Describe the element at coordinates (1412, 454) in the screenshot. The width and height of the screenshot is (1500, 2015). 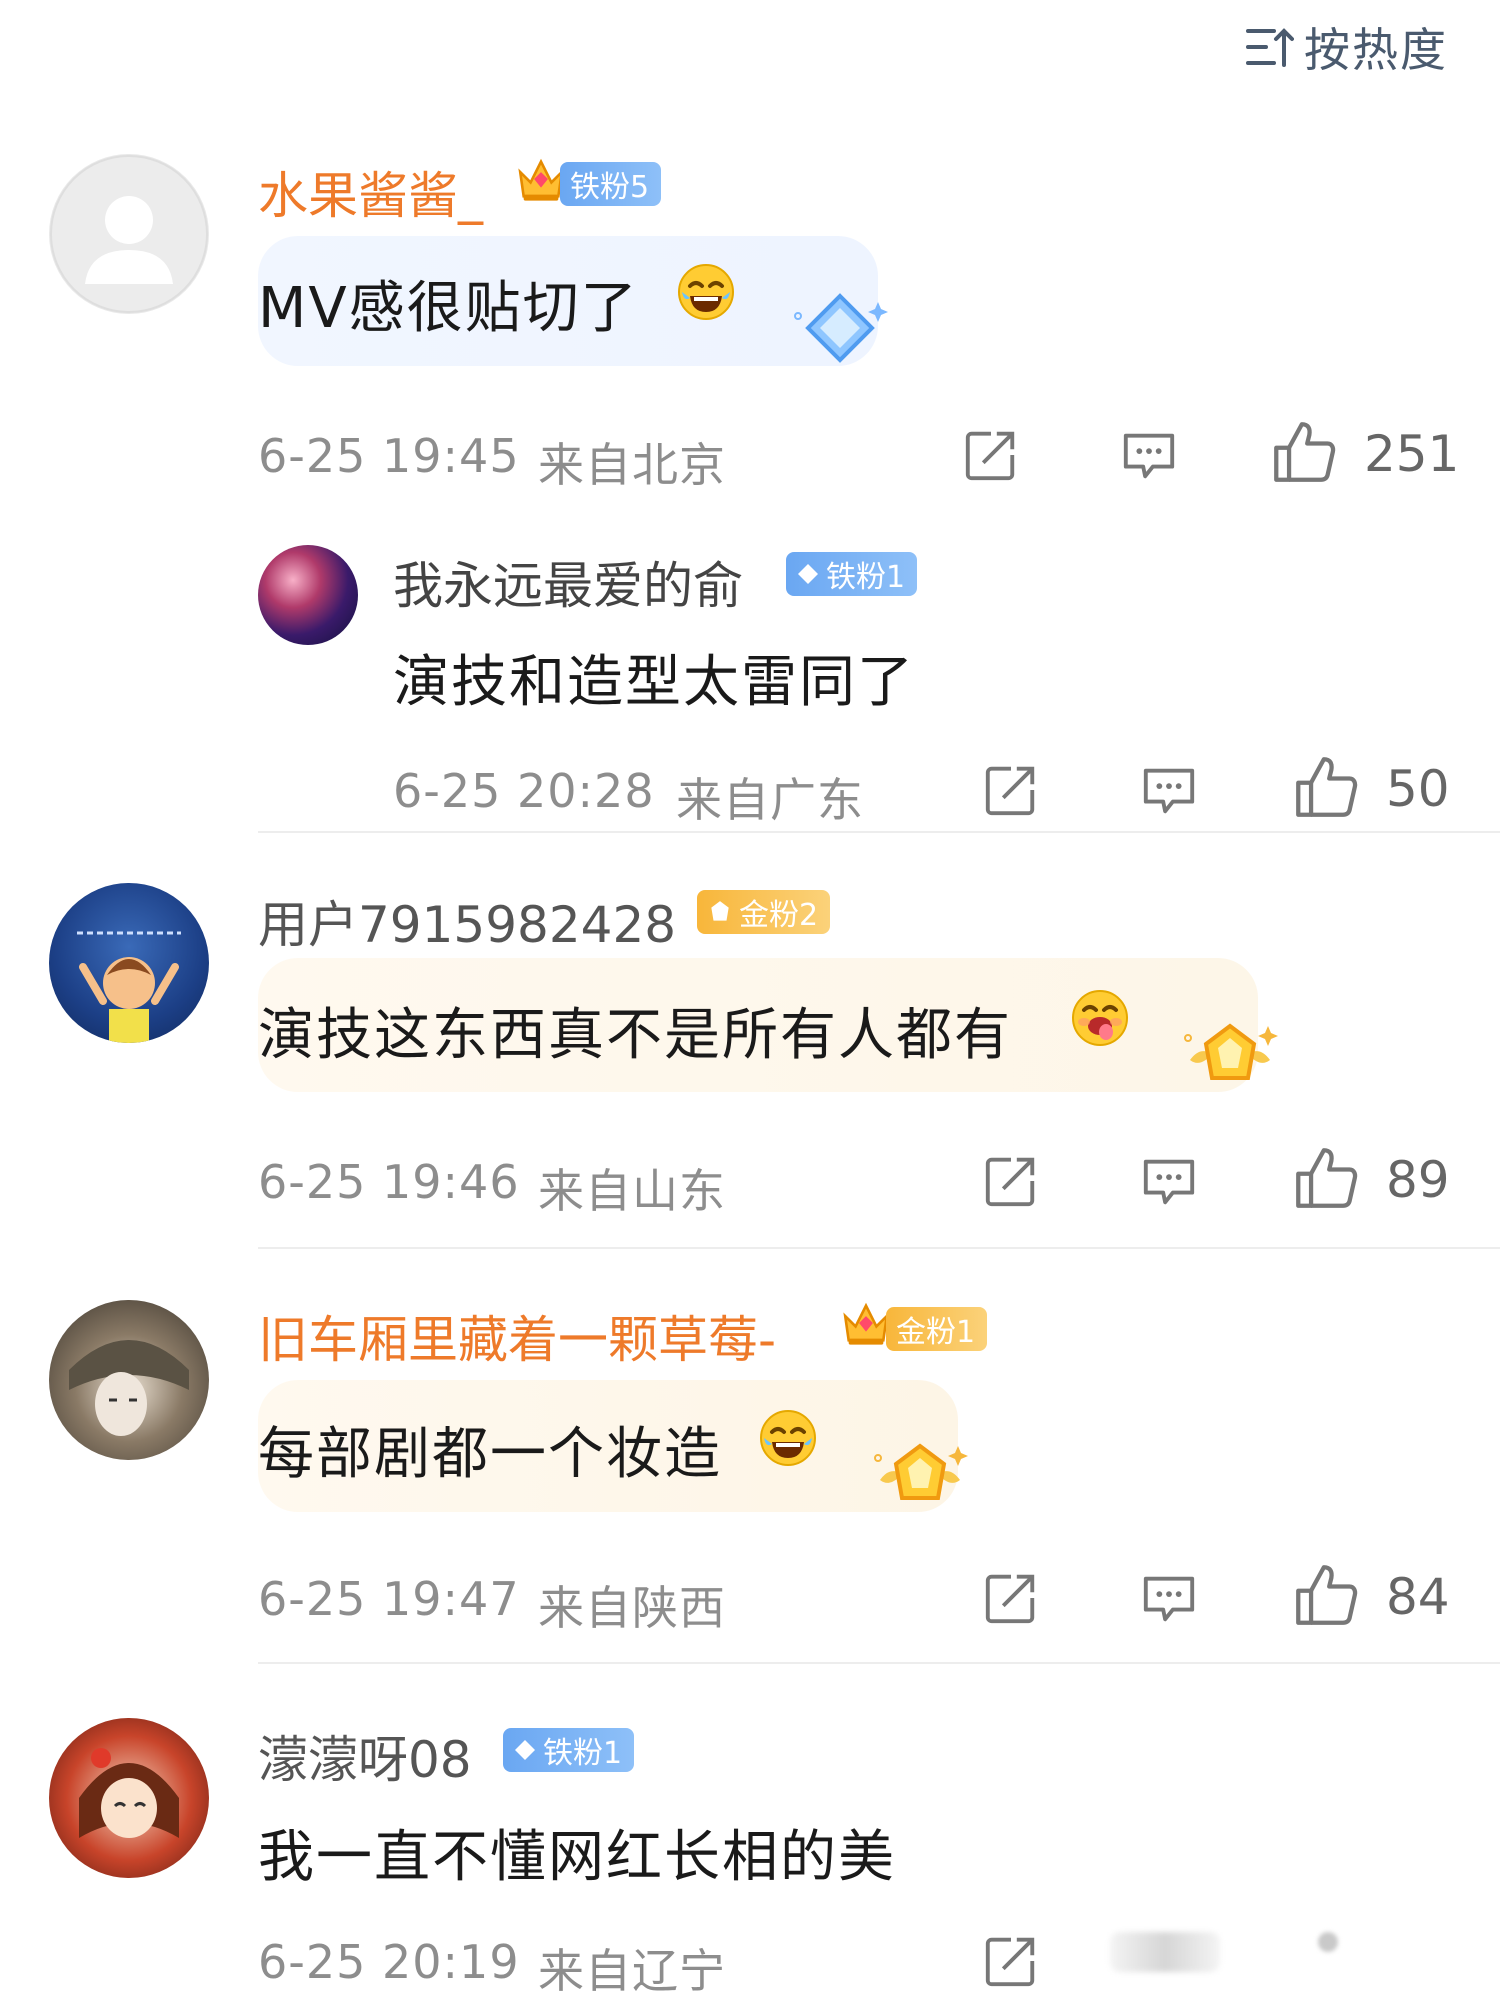
I see `like-count: 251` at that location.